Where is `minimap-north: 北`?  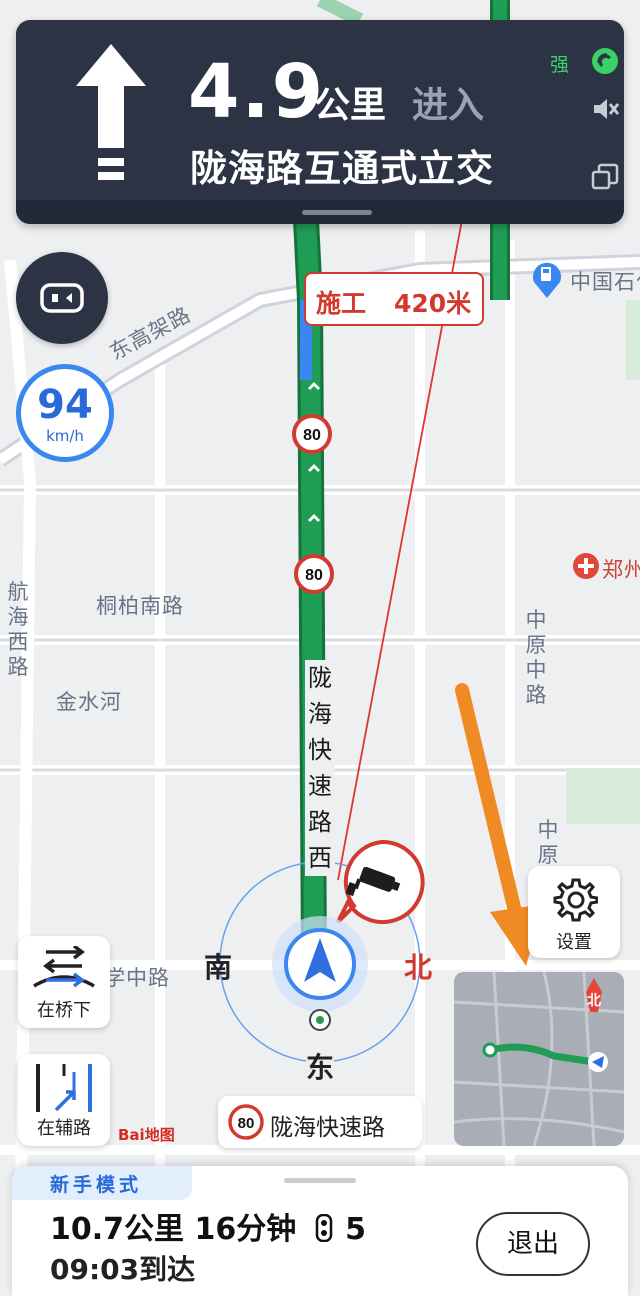 minimap-north: 北 is located at coordinates (594, 1001).